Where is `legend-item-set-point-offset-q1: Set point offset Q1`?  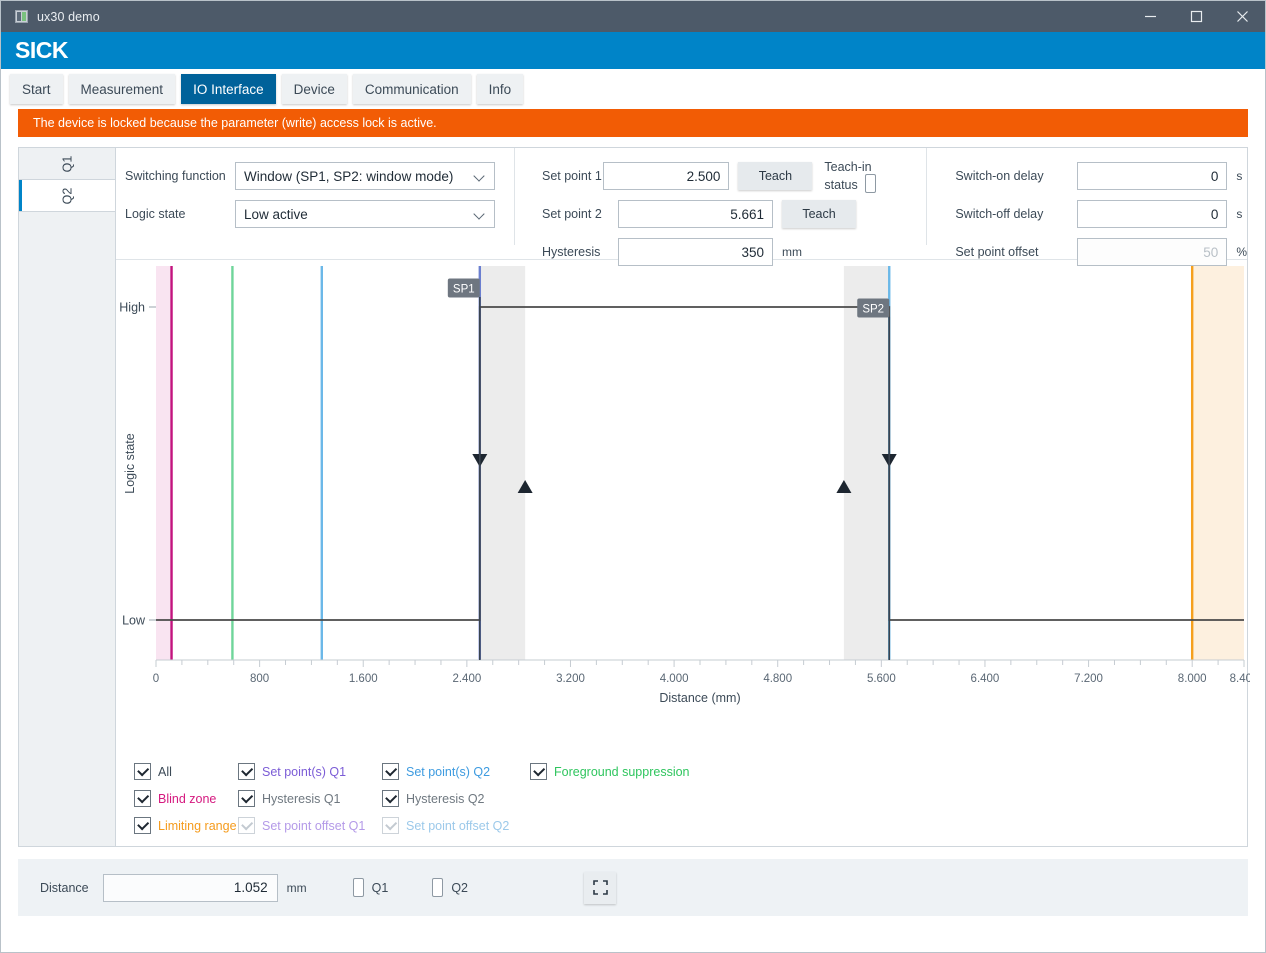
legend-item-set-point-offset-q1: Set point offset Q1 is located at coordinates (310, 825).